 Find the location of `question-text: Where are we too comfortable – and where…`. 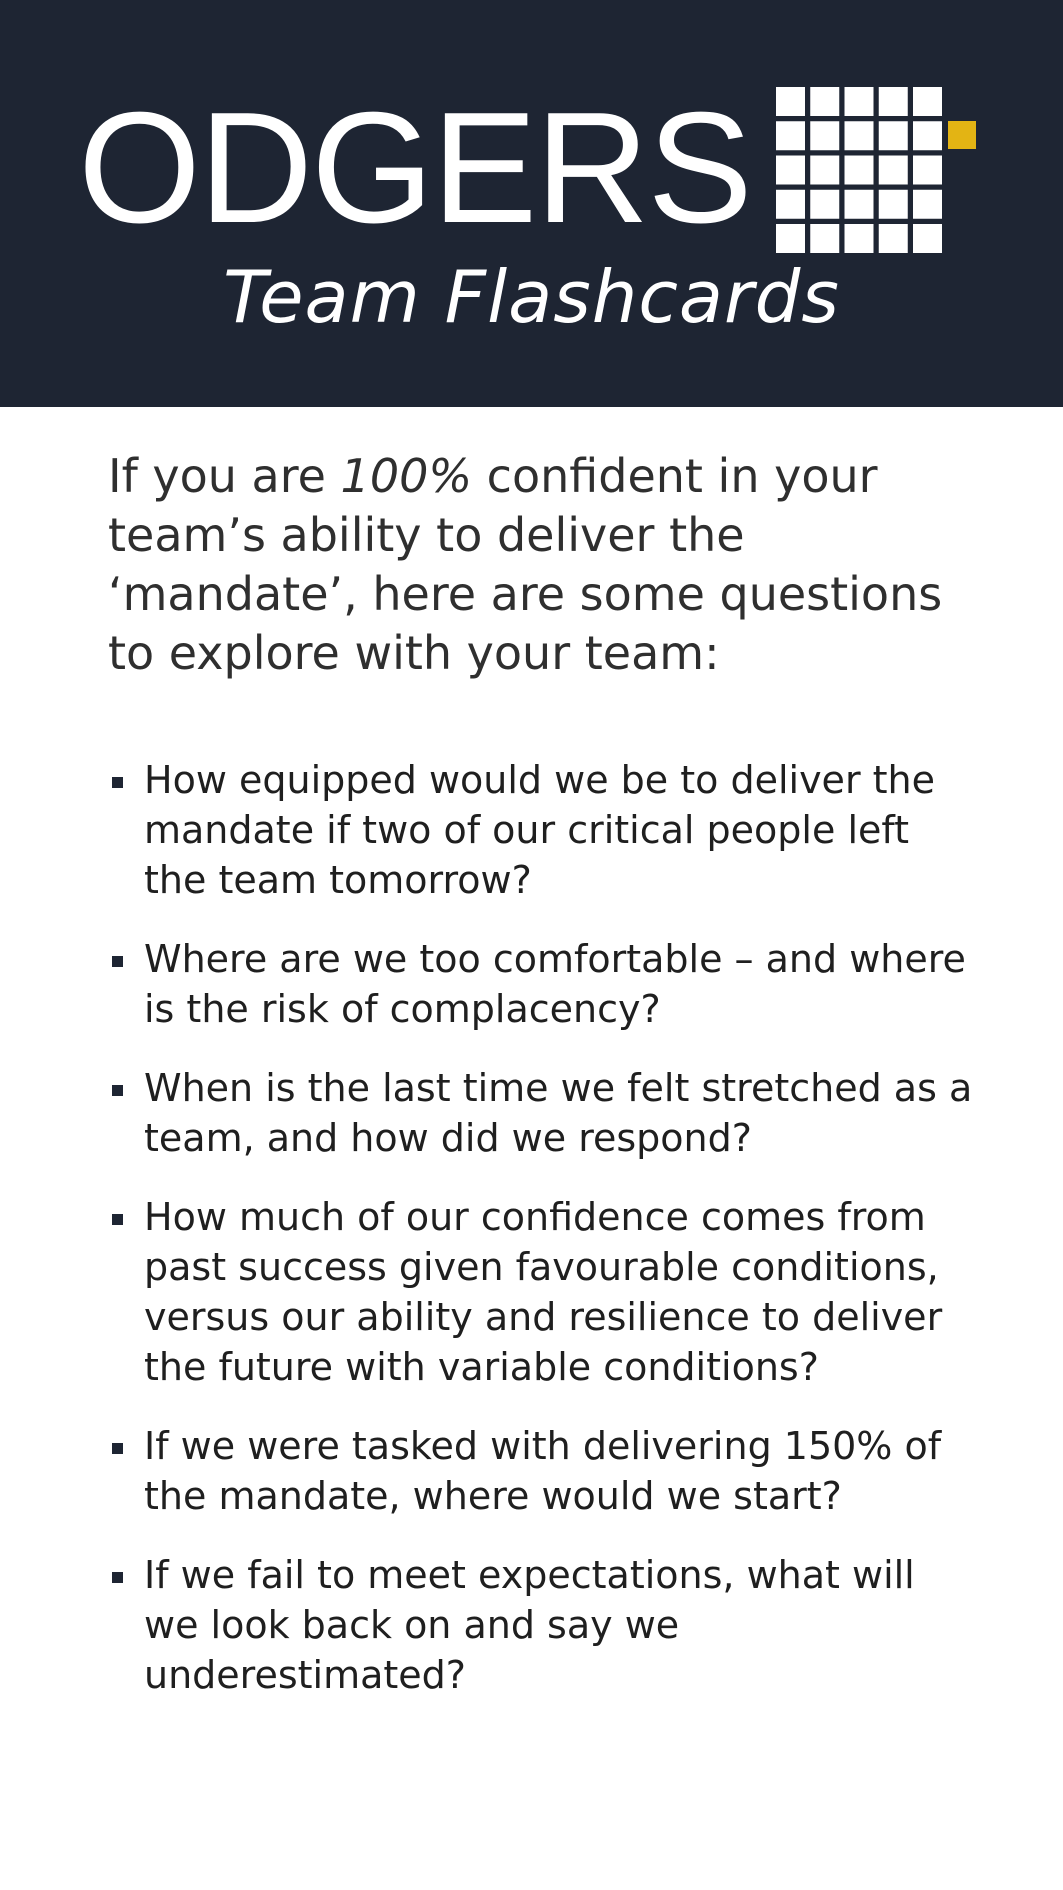

question-text: Where are we too comfortable – and where… is located at coordinates (555, 984).